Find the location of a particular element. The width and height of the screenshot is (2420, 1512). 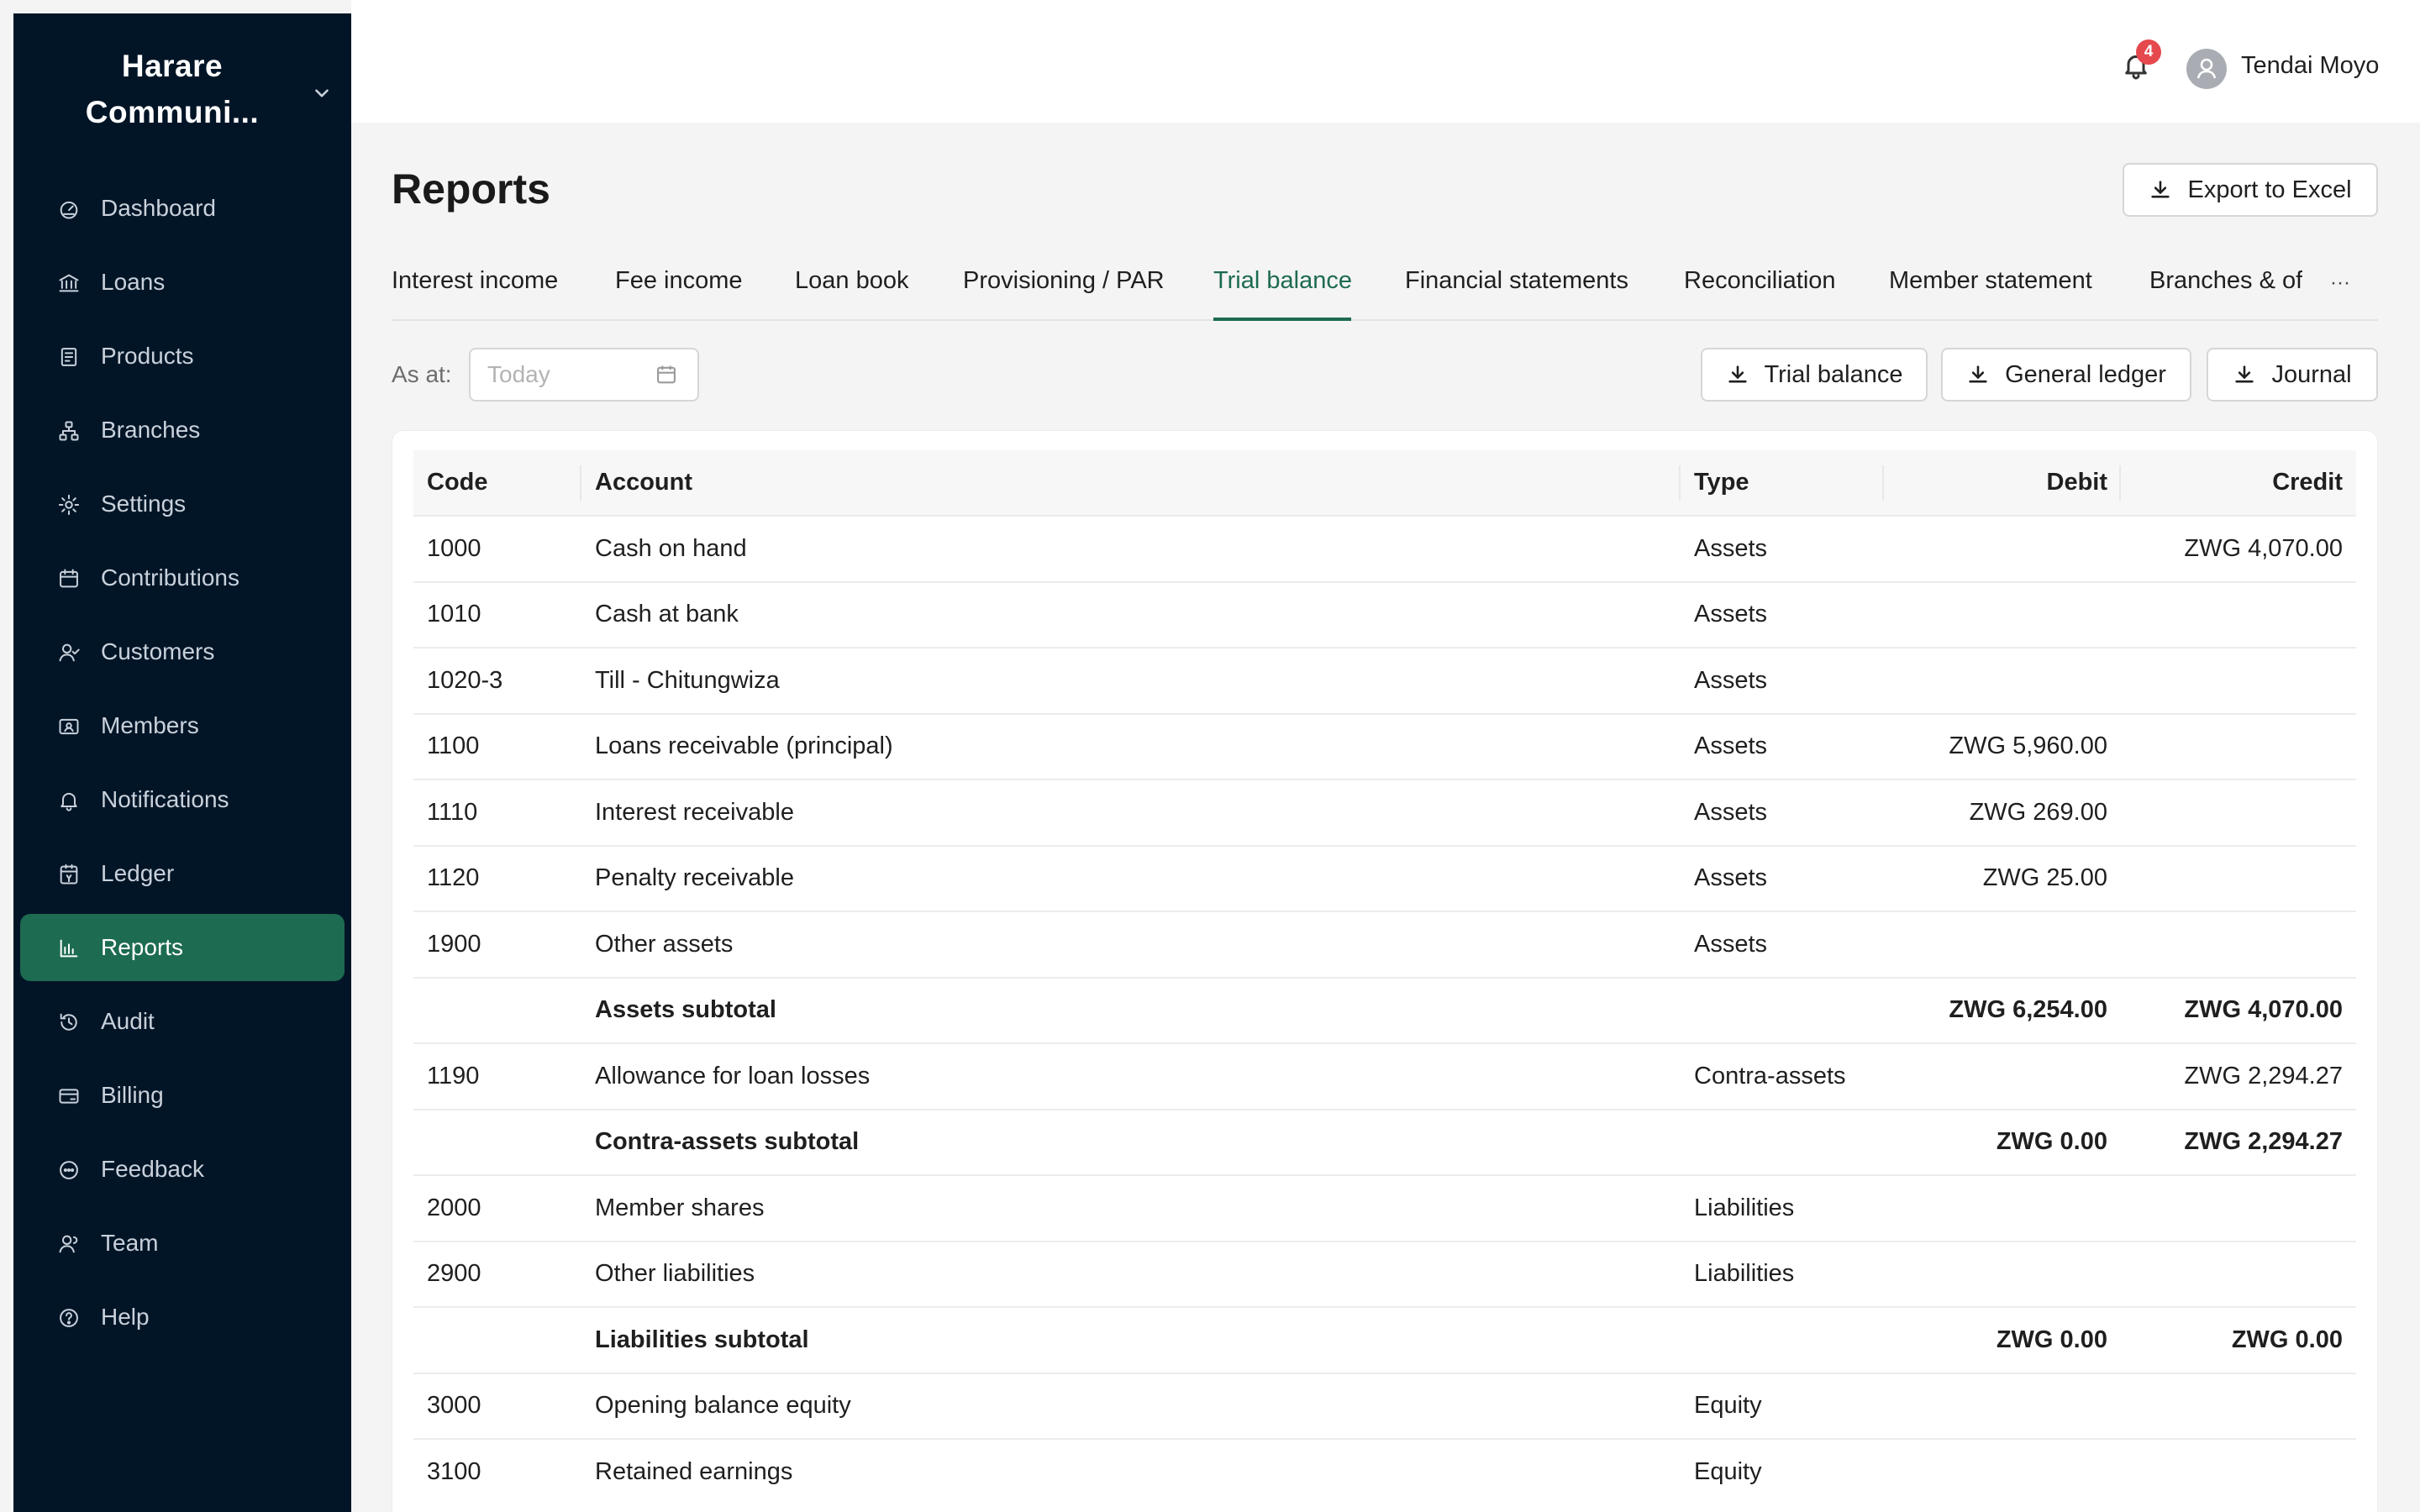

table-row: 1900 Other assets Assets is located at coordinates (1384, 944).